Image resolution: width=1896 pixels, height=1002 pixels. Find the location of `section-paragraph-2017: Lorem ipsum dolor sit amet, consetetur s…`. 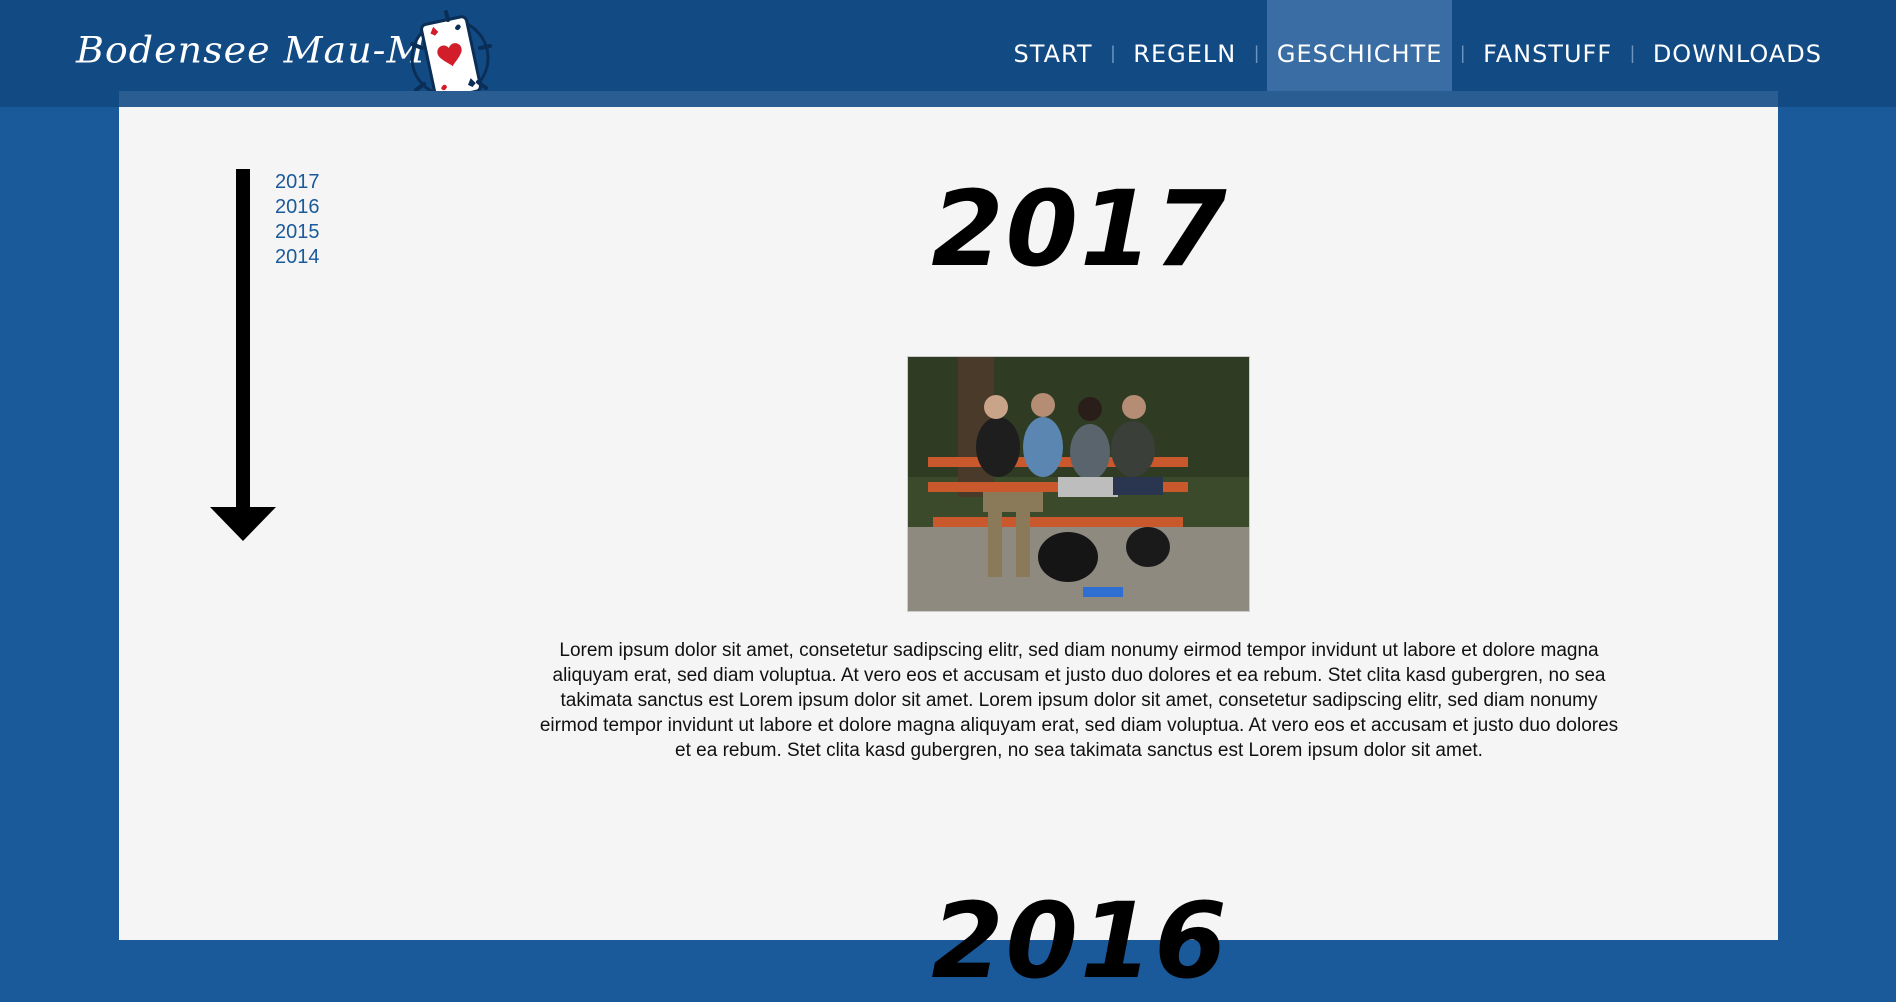

section-paragraph-2017: Lorem ipsum dolor sit amet, consetetur s… is located at coordinates (1079, 700).